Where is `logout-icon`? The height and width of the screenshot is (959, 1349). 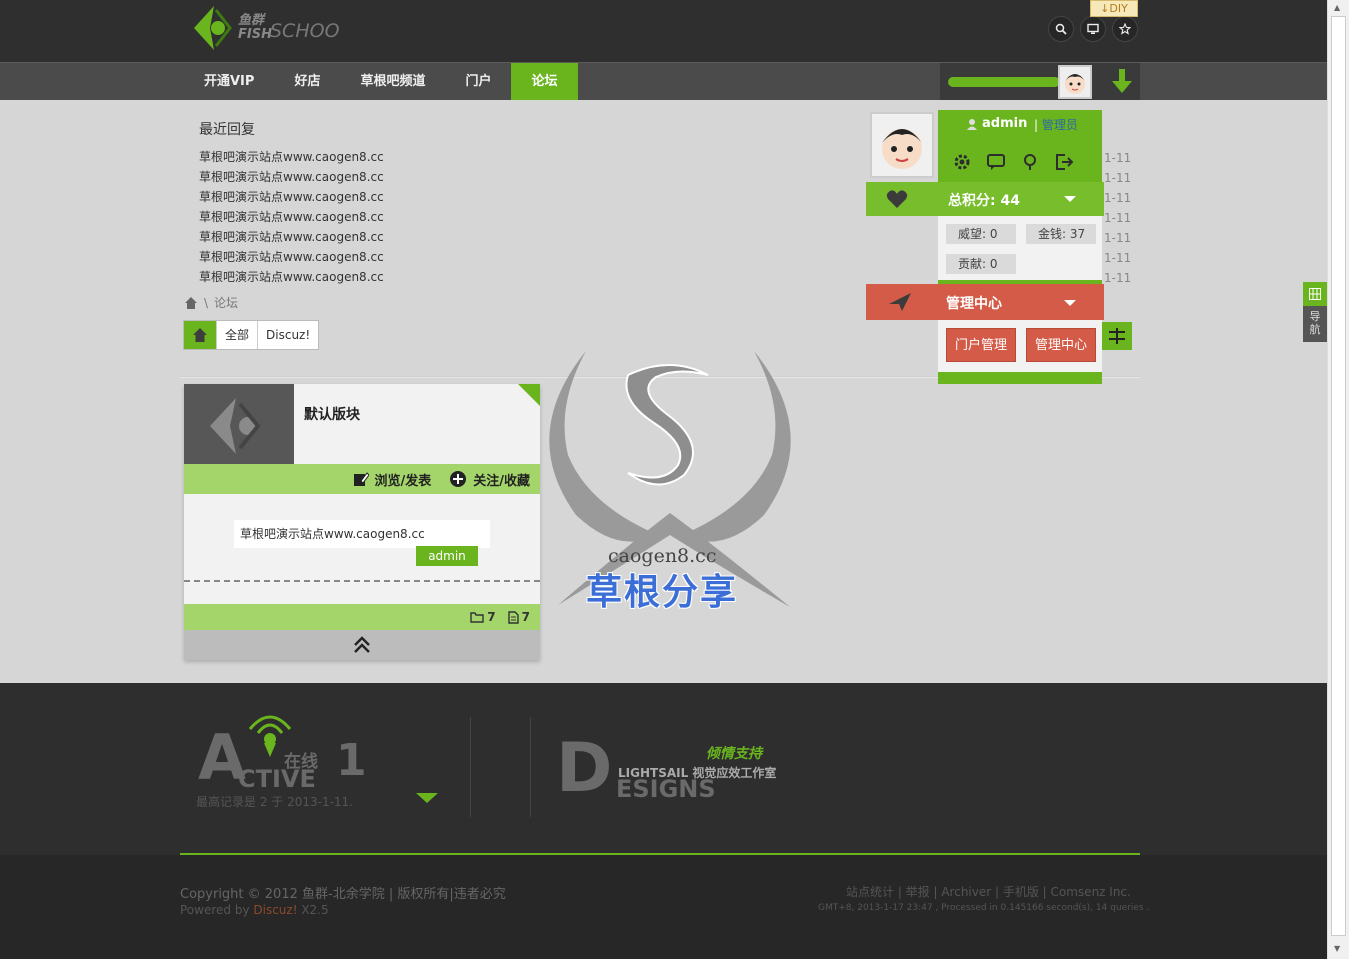
logout-icon is located at coordinates (1064, 162).